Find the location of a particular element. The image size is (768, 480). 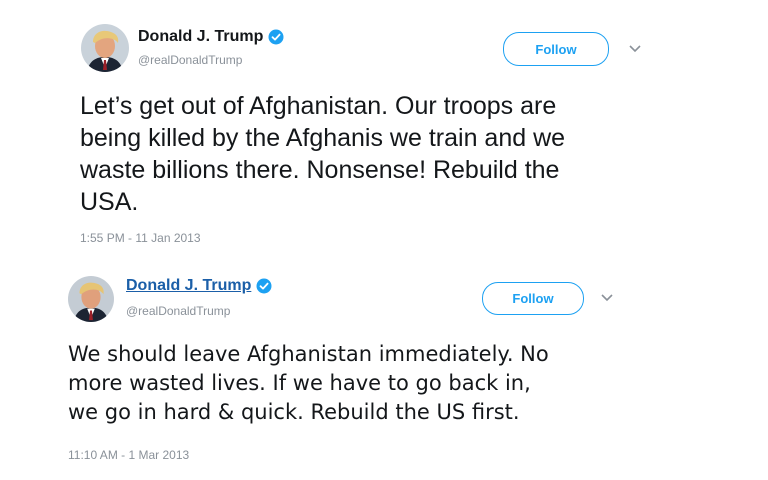

tweet-timestamp: 11:10 AM - 1 Mar 2013 is located at coordinates (128, 455).